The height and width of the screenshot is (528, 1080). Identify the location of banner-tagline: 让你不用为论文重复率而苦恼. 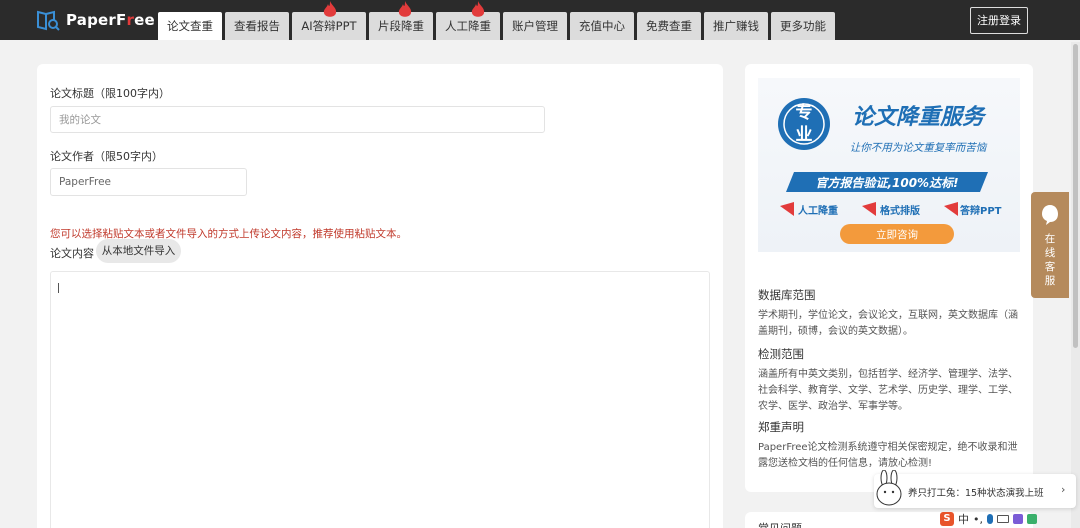
(919, 148).